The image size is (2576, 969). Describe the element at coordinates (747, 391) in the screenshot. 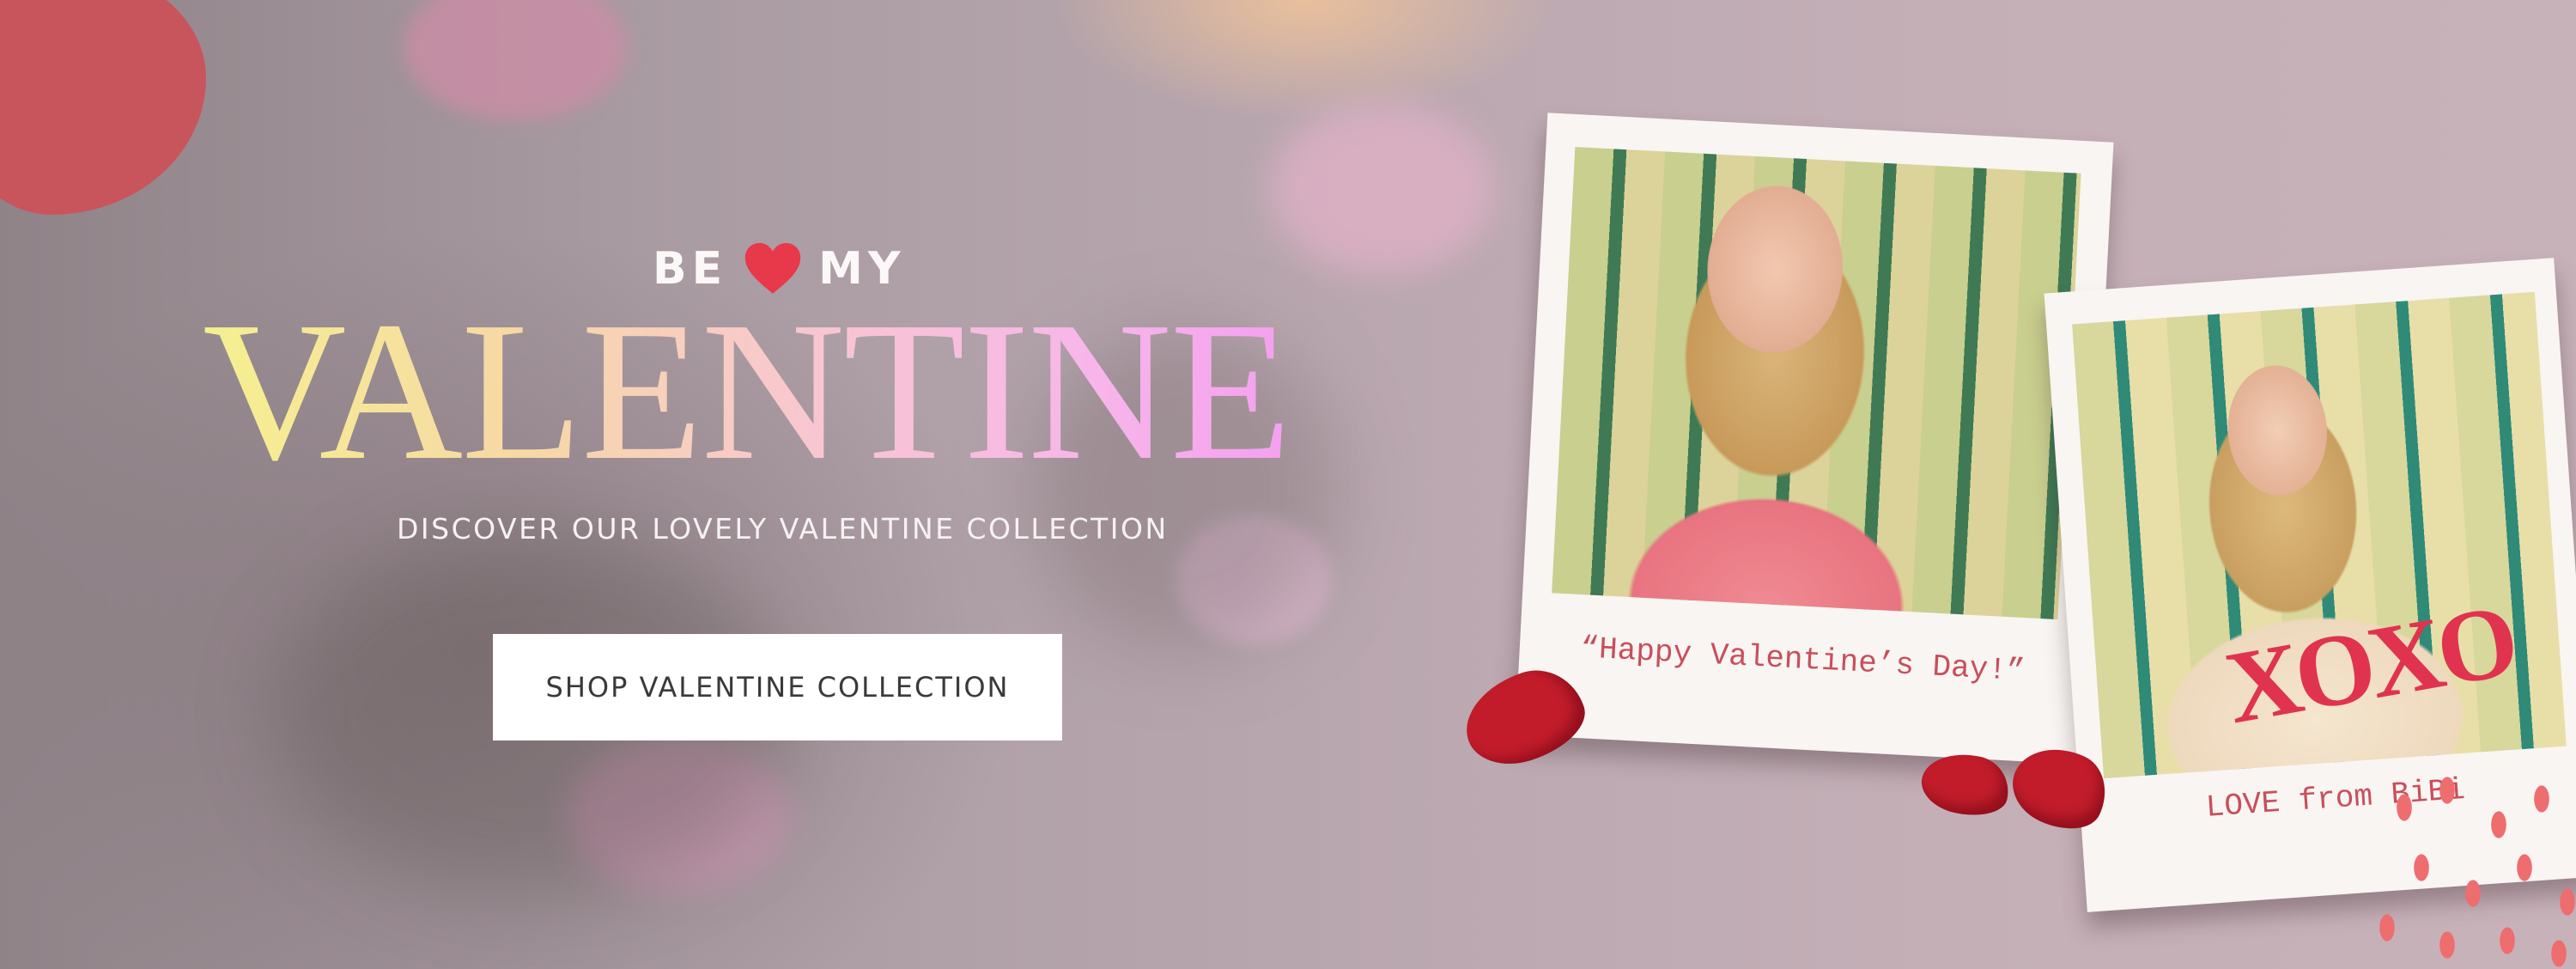

I see `hero-title: VALENTINE` at that location.